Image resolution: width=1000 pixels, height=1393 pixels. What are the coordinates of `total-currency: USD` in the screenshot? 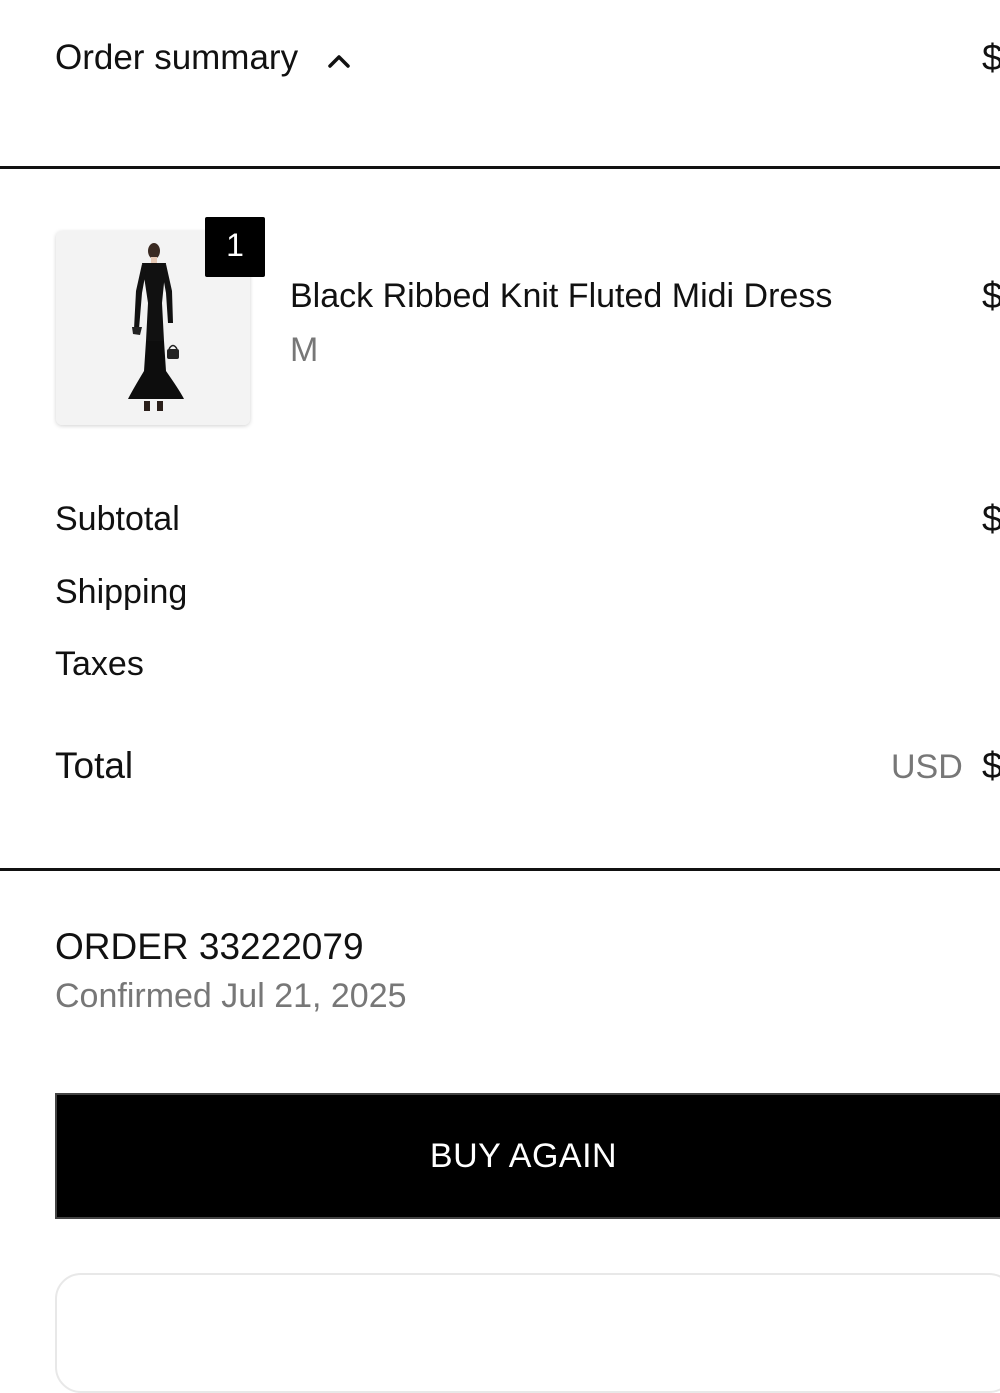 It's located at (927, 767).